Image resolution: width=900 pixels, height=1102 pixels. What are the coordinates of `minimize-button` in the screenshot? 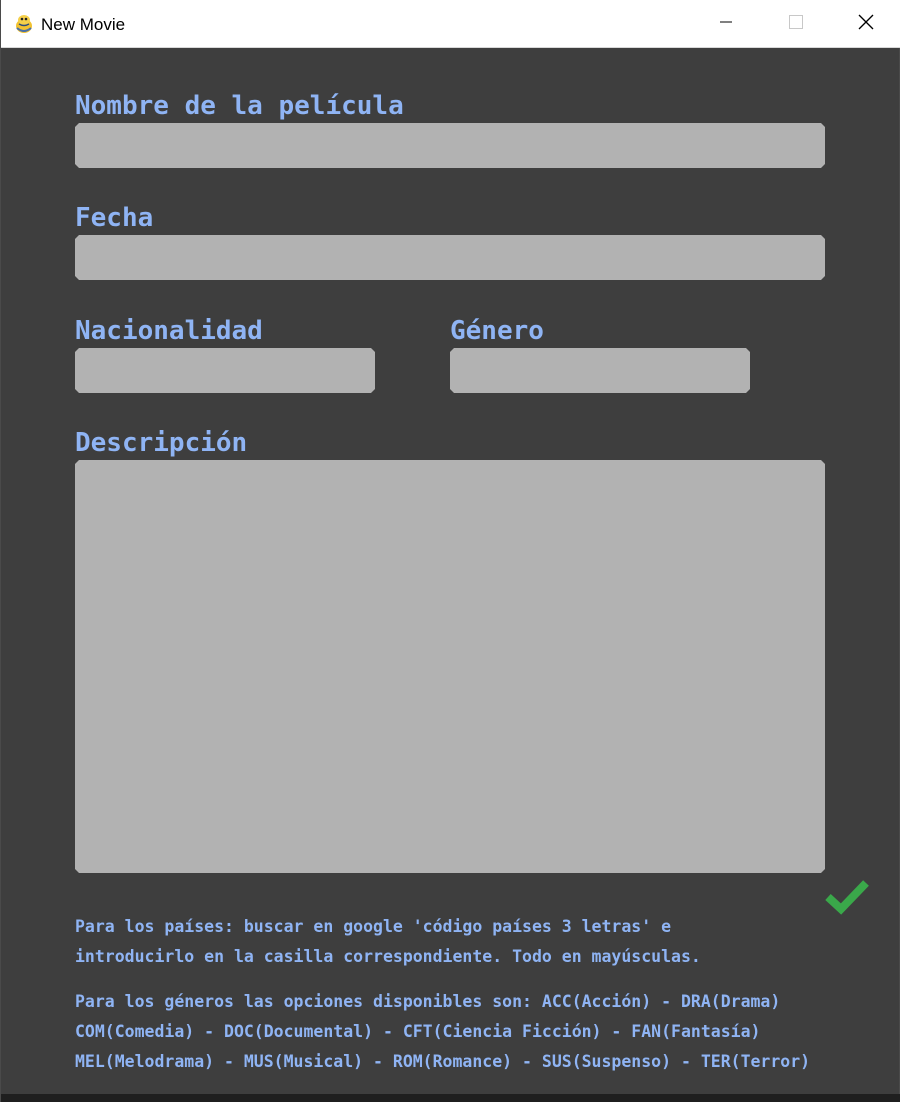 It's located at (726, 24).